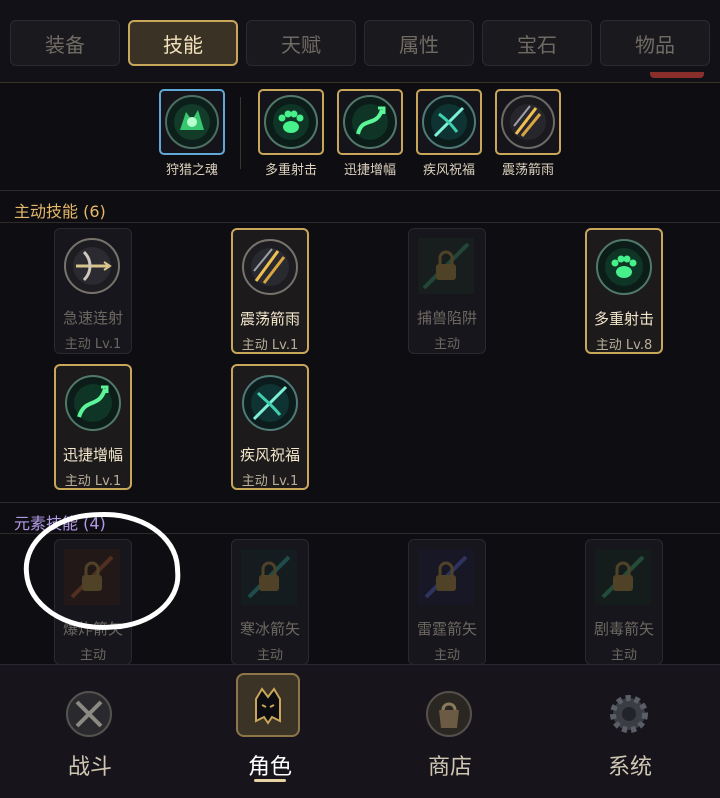 This screenshot has height=798, width=720. Describe the element at coordinates (449, 767) in the screenshot. I see `nav-label: 商店` at that location.